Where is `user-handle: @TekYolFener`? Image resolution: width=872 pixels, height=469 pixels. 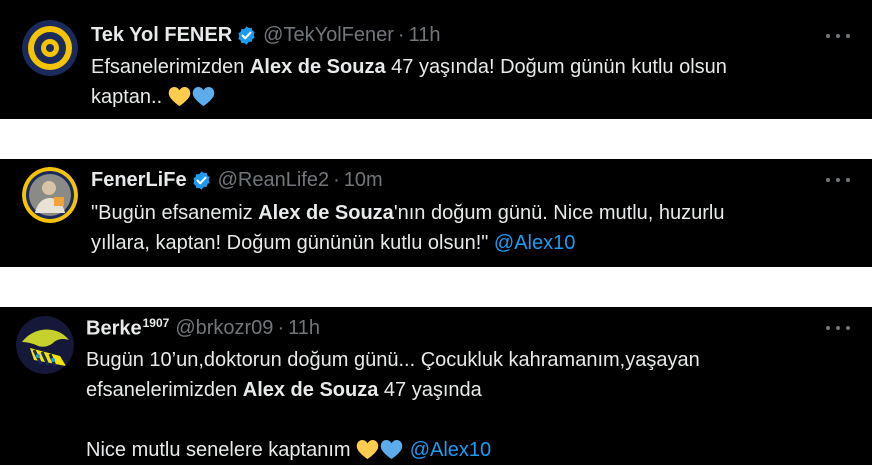
user-handle: @TekYolFener is located at coordinates (328, 35).